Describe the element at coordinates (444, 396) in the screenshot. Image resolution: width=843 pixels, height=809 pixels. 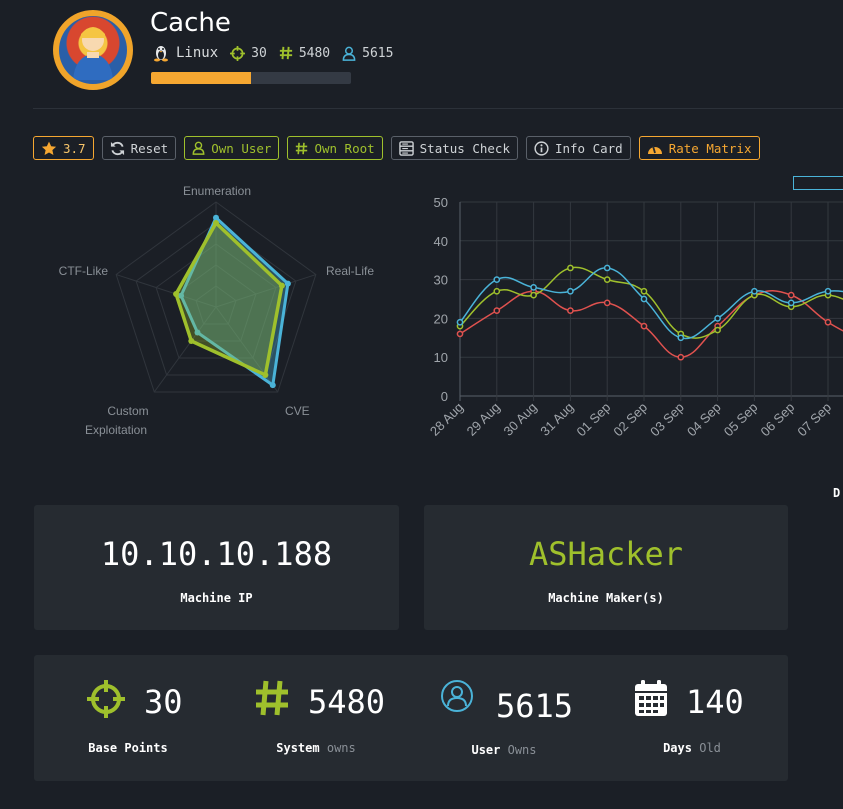
I see `y-tick-label: 0` at that location.